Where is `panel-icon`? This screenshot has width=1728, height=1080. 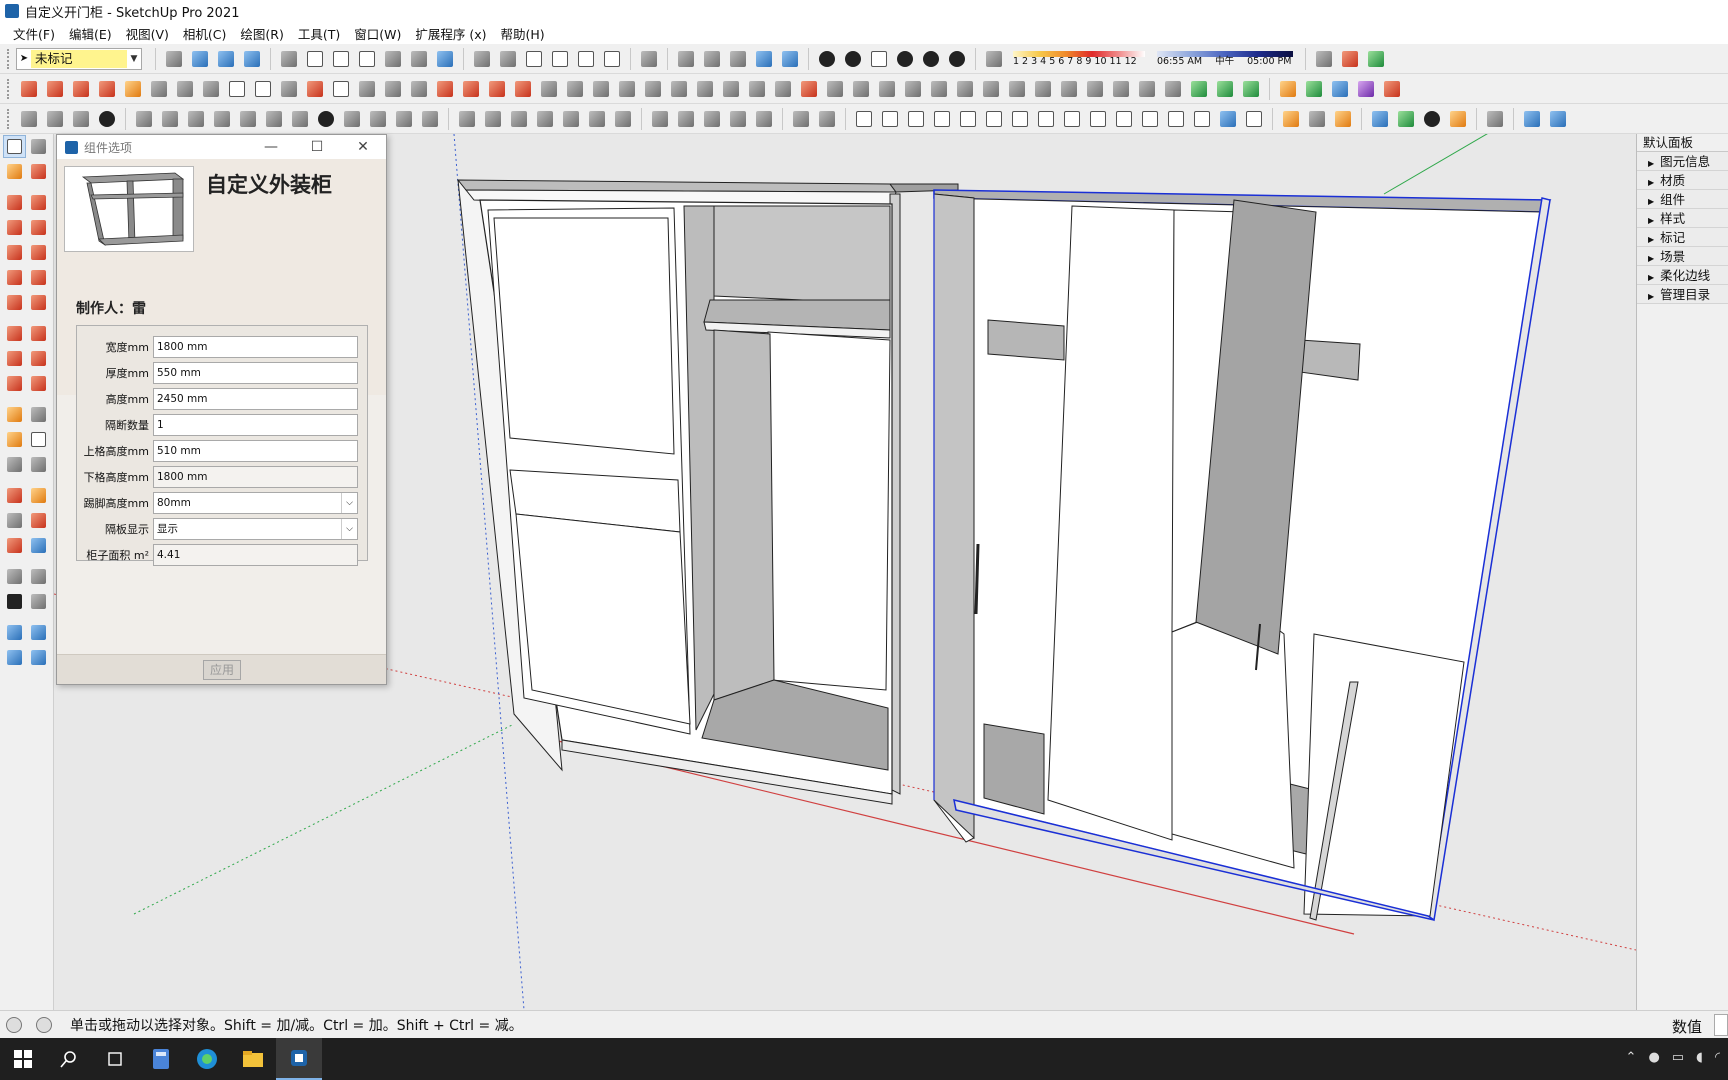 panel-icon is located at coordinates (913, 89).